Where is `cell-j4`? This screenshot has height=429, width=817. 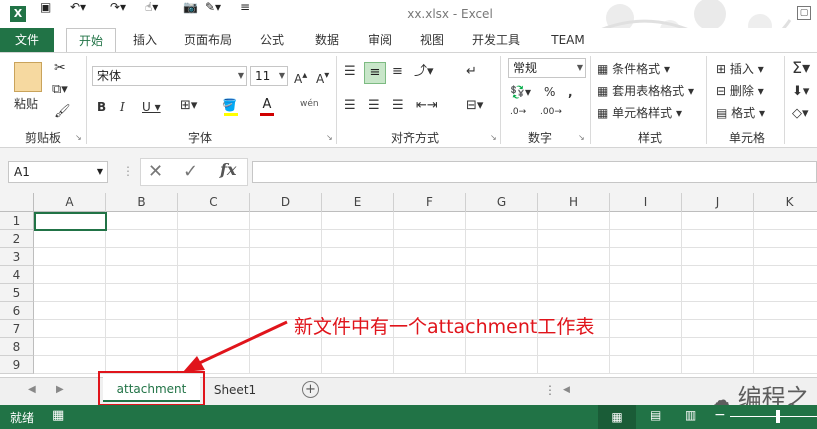
cell-j4 is located at coordinates (718, 275).